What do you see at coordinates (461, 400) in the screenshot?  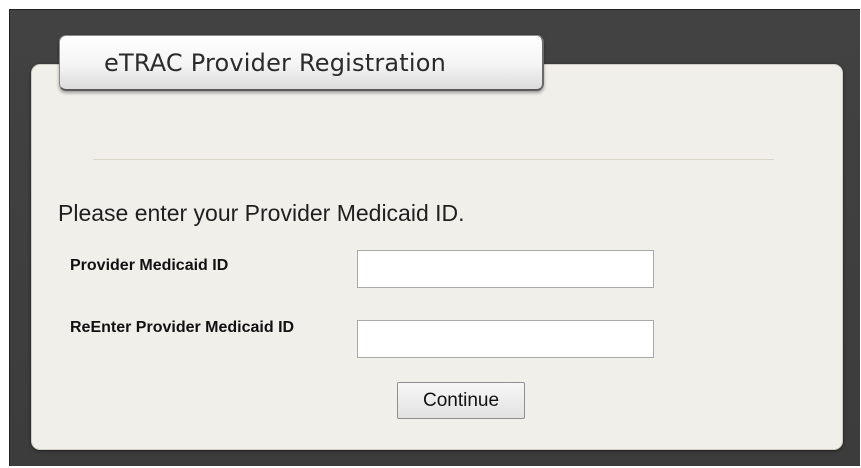 I see `continue-button: Continue` at bounding box center [461, 400].